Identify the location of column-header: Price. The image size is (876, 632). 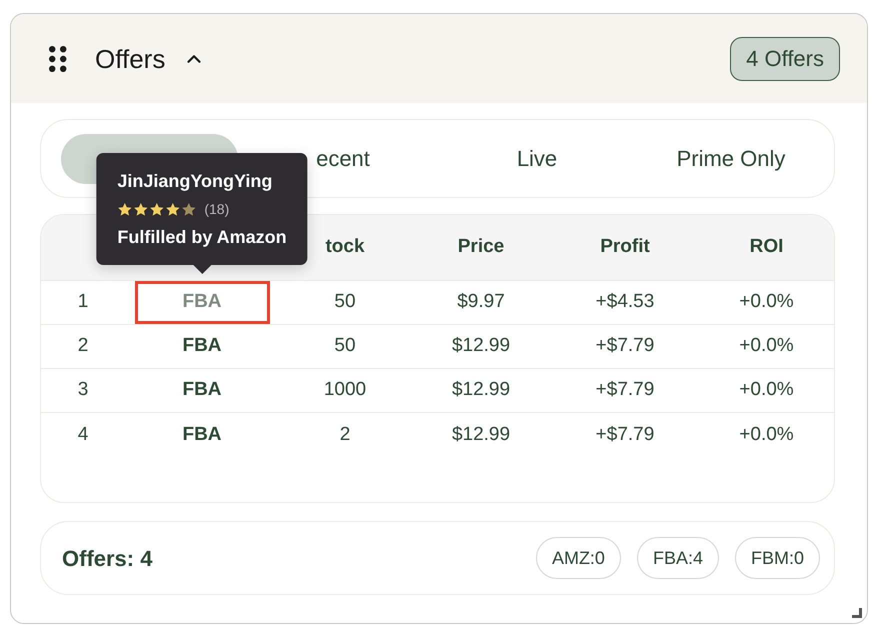
(481, 247).